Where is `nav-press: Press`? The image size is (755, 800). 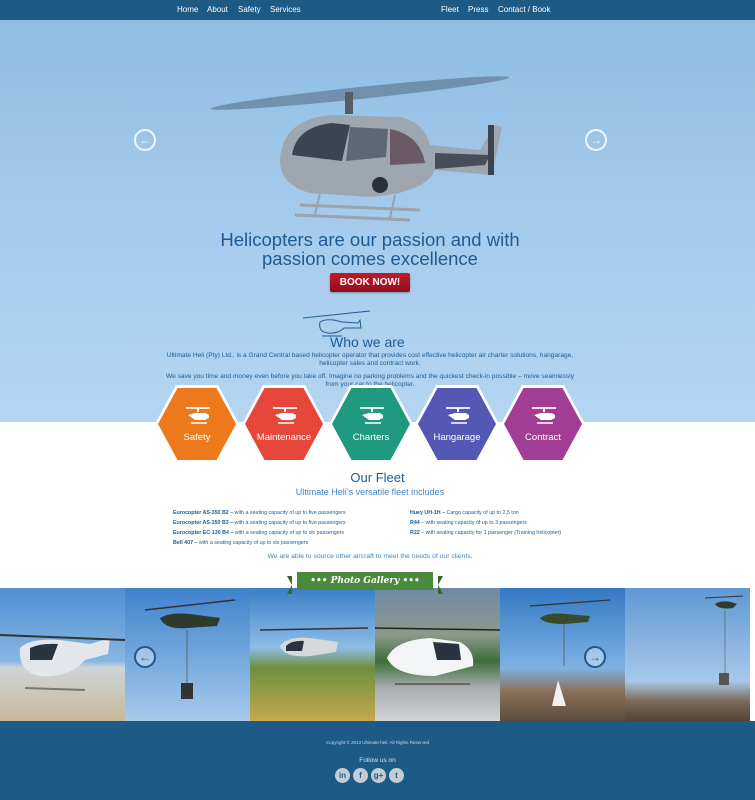
nav-press: Press is located at coordinates (478, 9).